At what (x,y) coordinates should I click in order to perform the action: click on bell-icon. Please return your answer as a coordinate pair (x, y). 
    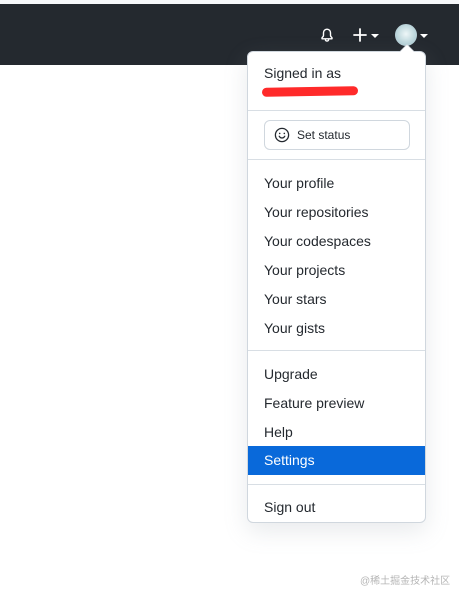
    Looking at the image, I should click on (327, 35).